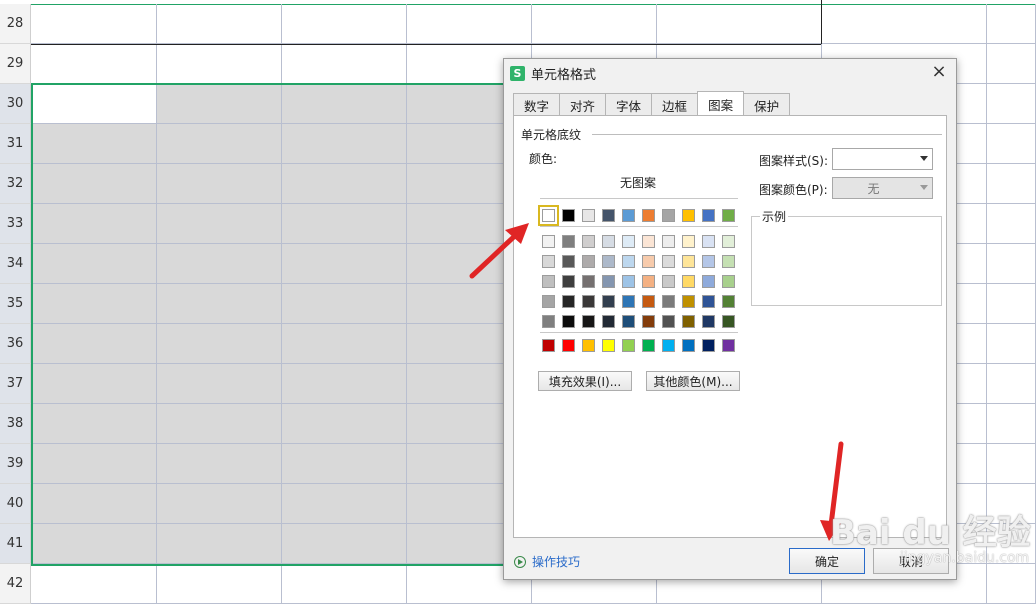 This screenshot has height=616, width=1036. Describe the element at coordinates (15, 224) in the screenshot. I see `row-header: 33` at that location.